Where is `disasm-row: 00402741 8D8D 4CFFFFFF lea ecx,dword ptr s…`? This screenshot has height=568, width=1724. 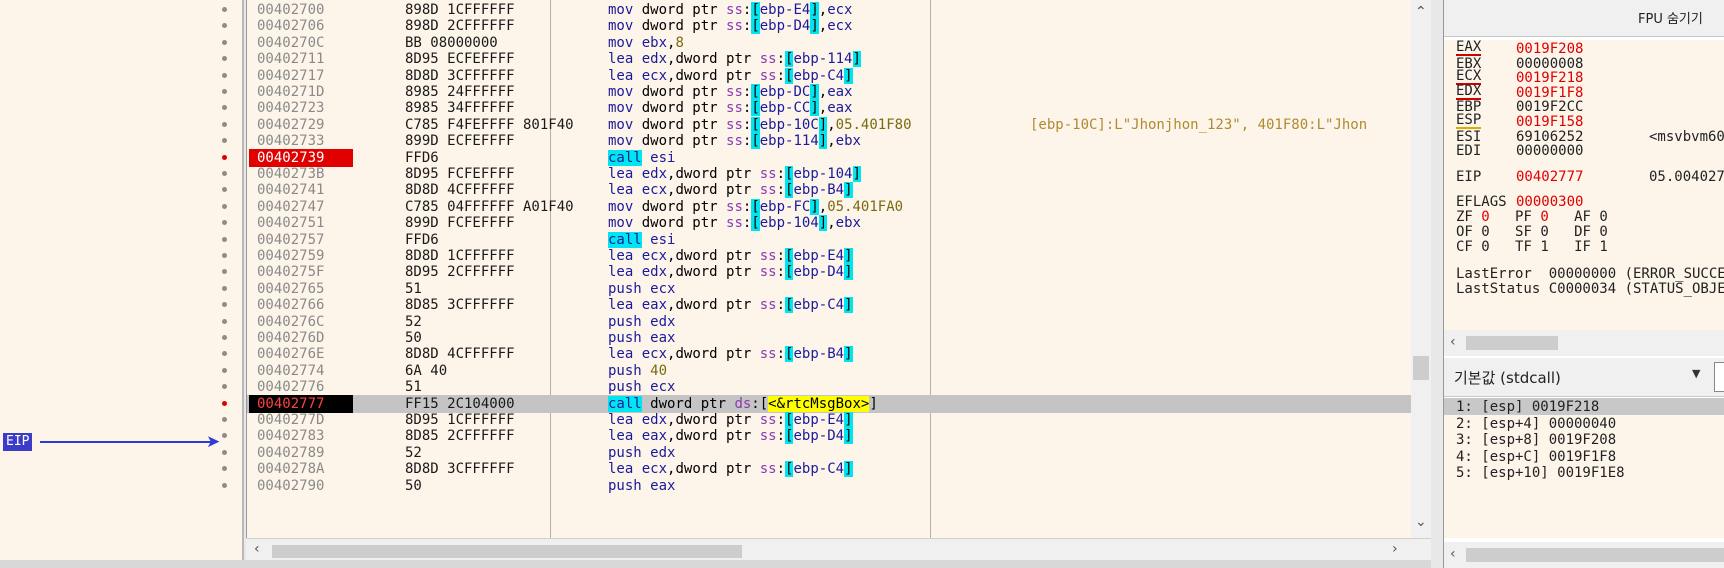 disasm-row: 00402741 8D8D 4CFFFFFF lea ecx,dword ptr s… is located at coordinates (829, 190).